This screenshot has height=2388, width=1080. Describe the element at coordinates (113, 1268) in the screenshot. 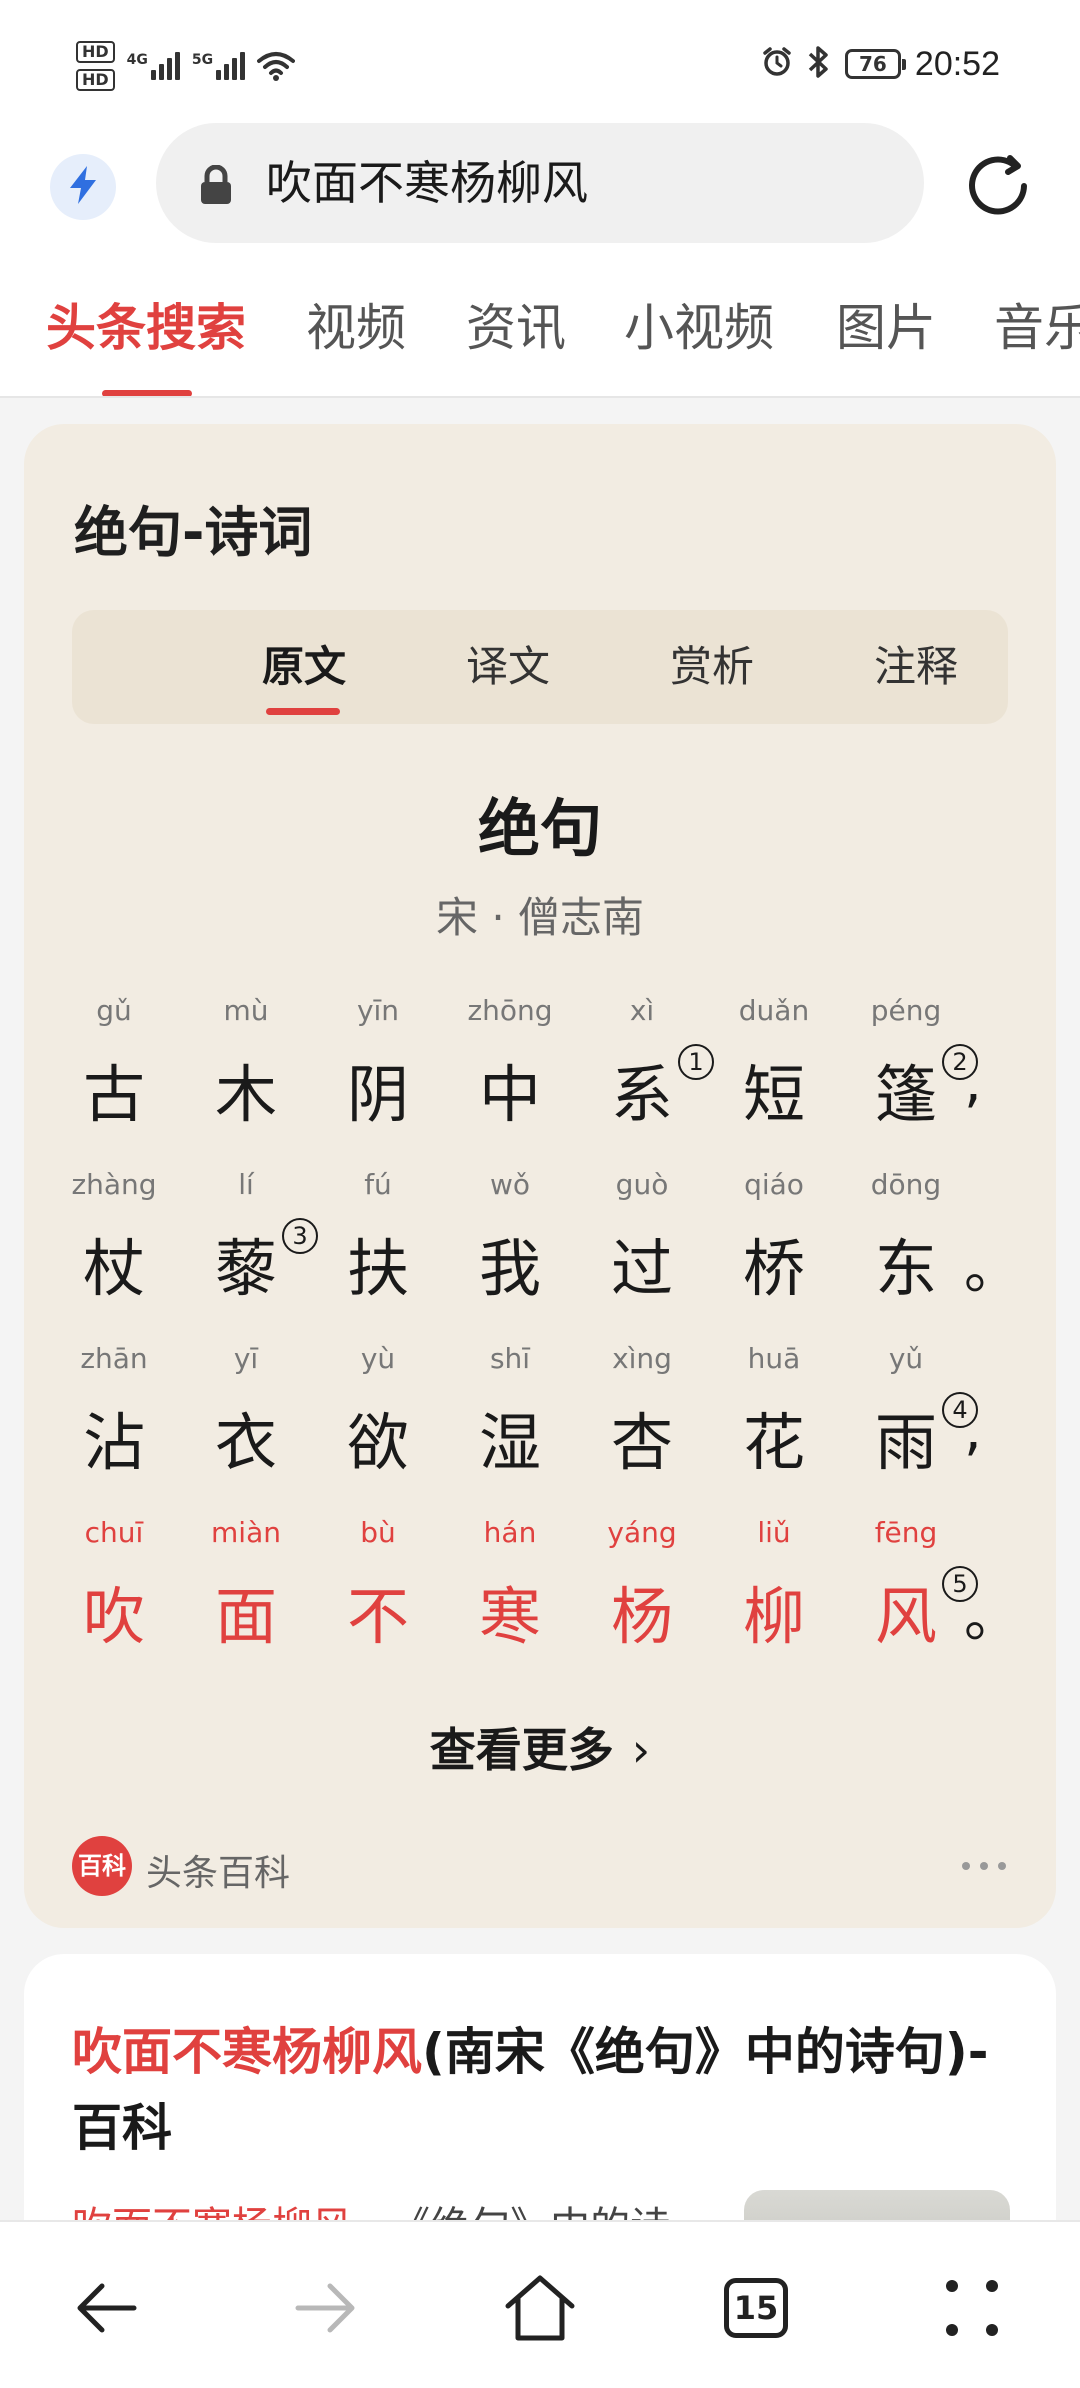

I see `hanzi: 杖` at that location.